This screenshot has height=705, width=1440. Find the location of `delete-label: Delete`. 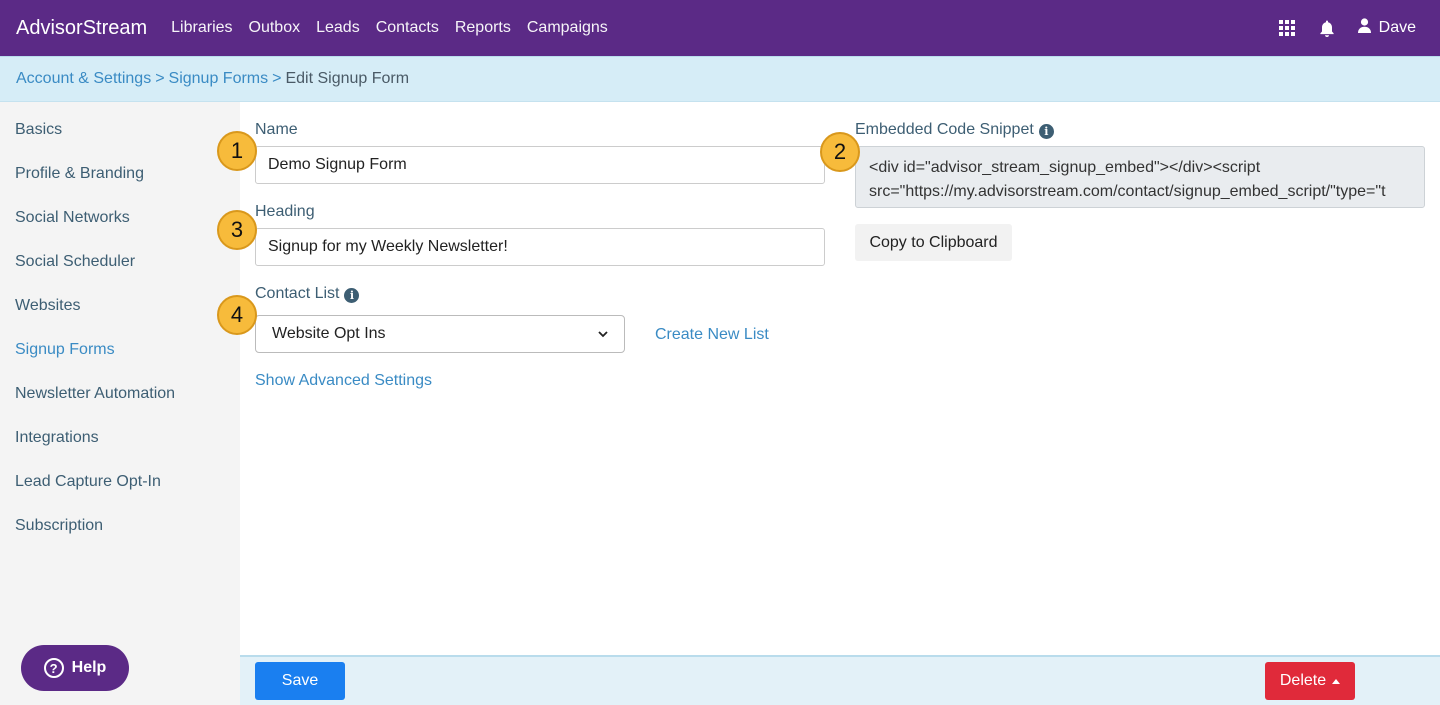

delete-label: Delete is located at coordinates (1303, 680).